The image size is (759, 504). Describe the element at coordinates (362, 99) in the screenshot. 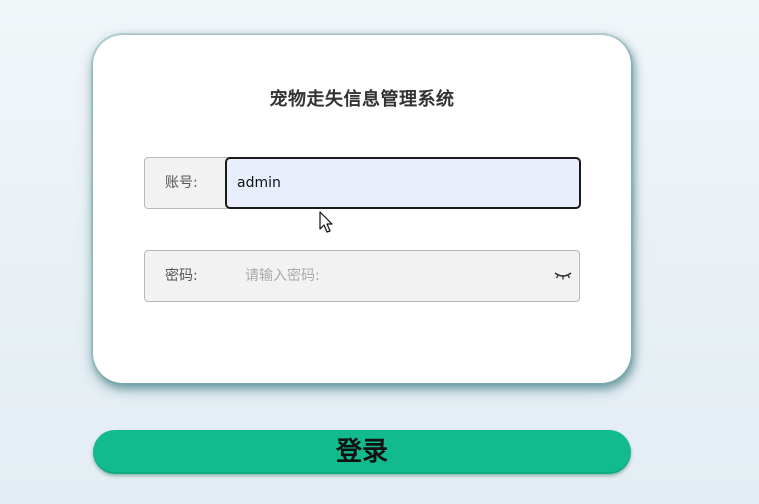

I see `system-title: 宠物走失信息管理系统` at that location.